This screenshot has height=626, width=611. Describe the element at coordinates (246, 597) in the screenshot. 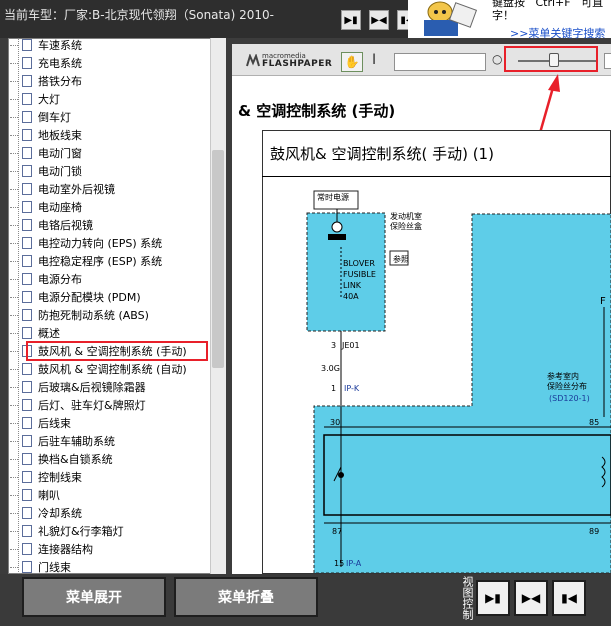

I see `collapse-menu-button: 菜单折叠` at that location.